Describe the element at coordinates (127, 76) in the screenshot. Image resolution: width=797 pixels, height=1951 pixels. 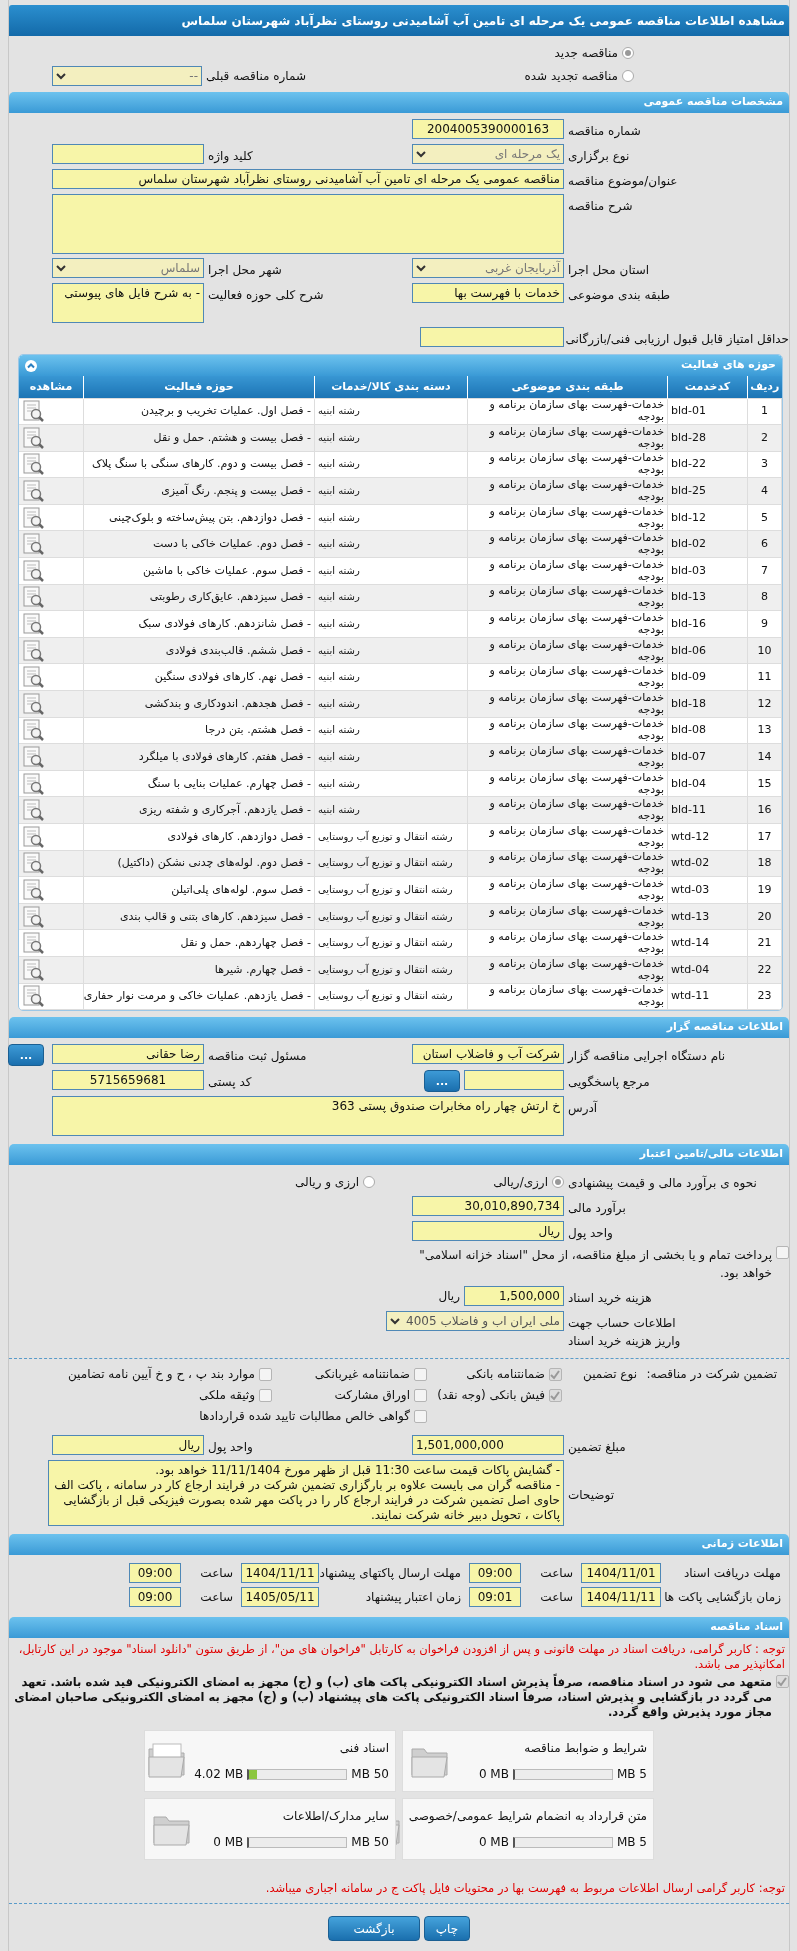
I see `dropdown: --` at that location.